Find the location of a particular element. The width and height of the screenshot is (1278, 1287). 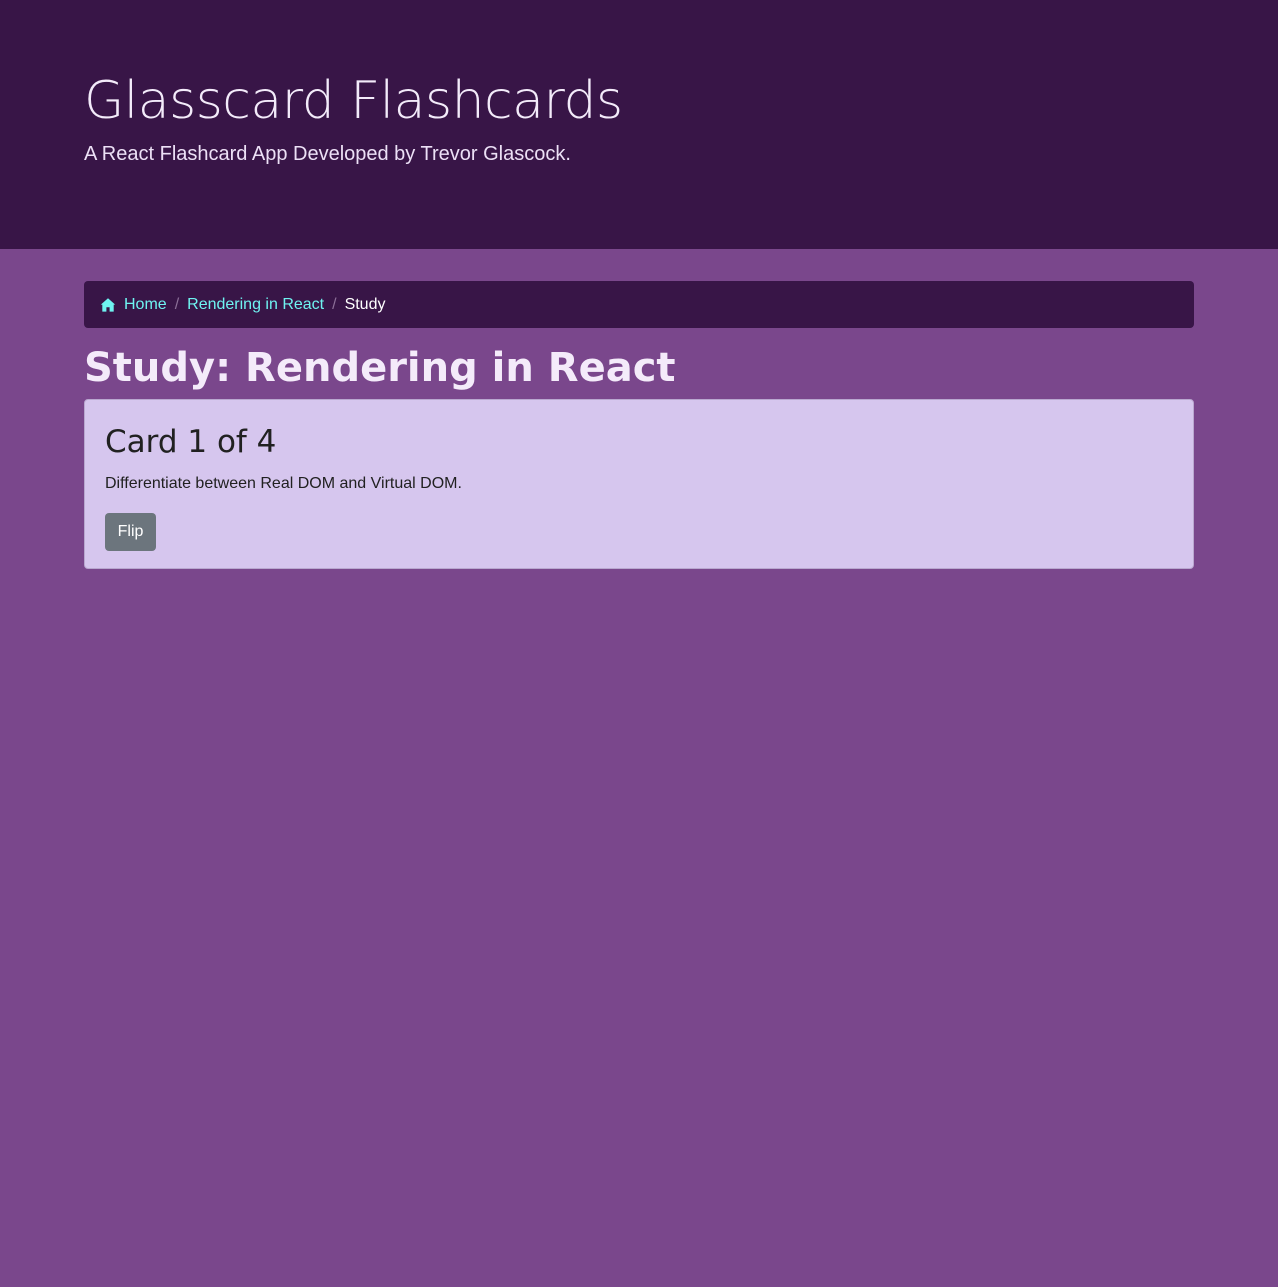

flip-button: Flip is located at coordinates (130, 532).